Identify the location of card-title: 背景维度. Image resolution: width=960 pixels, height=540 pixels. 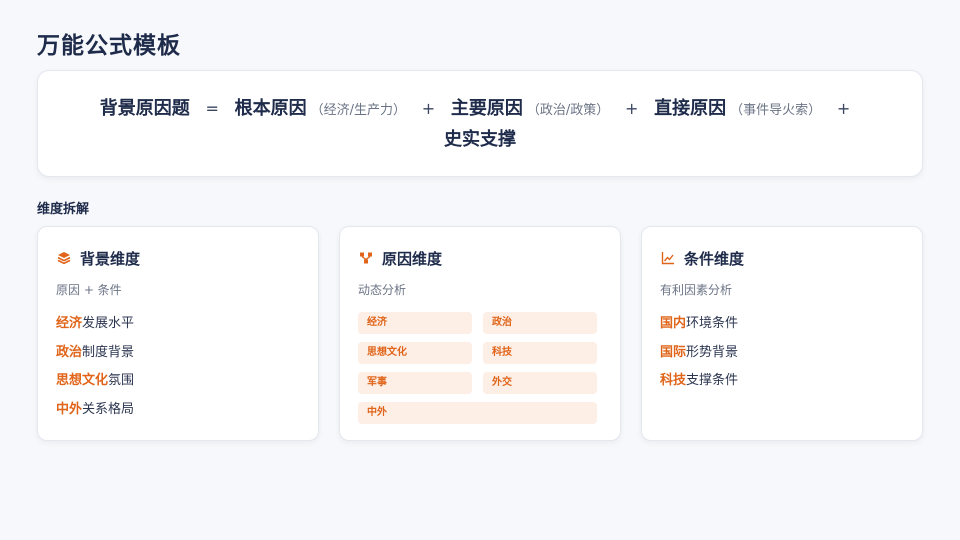
(110, 258).